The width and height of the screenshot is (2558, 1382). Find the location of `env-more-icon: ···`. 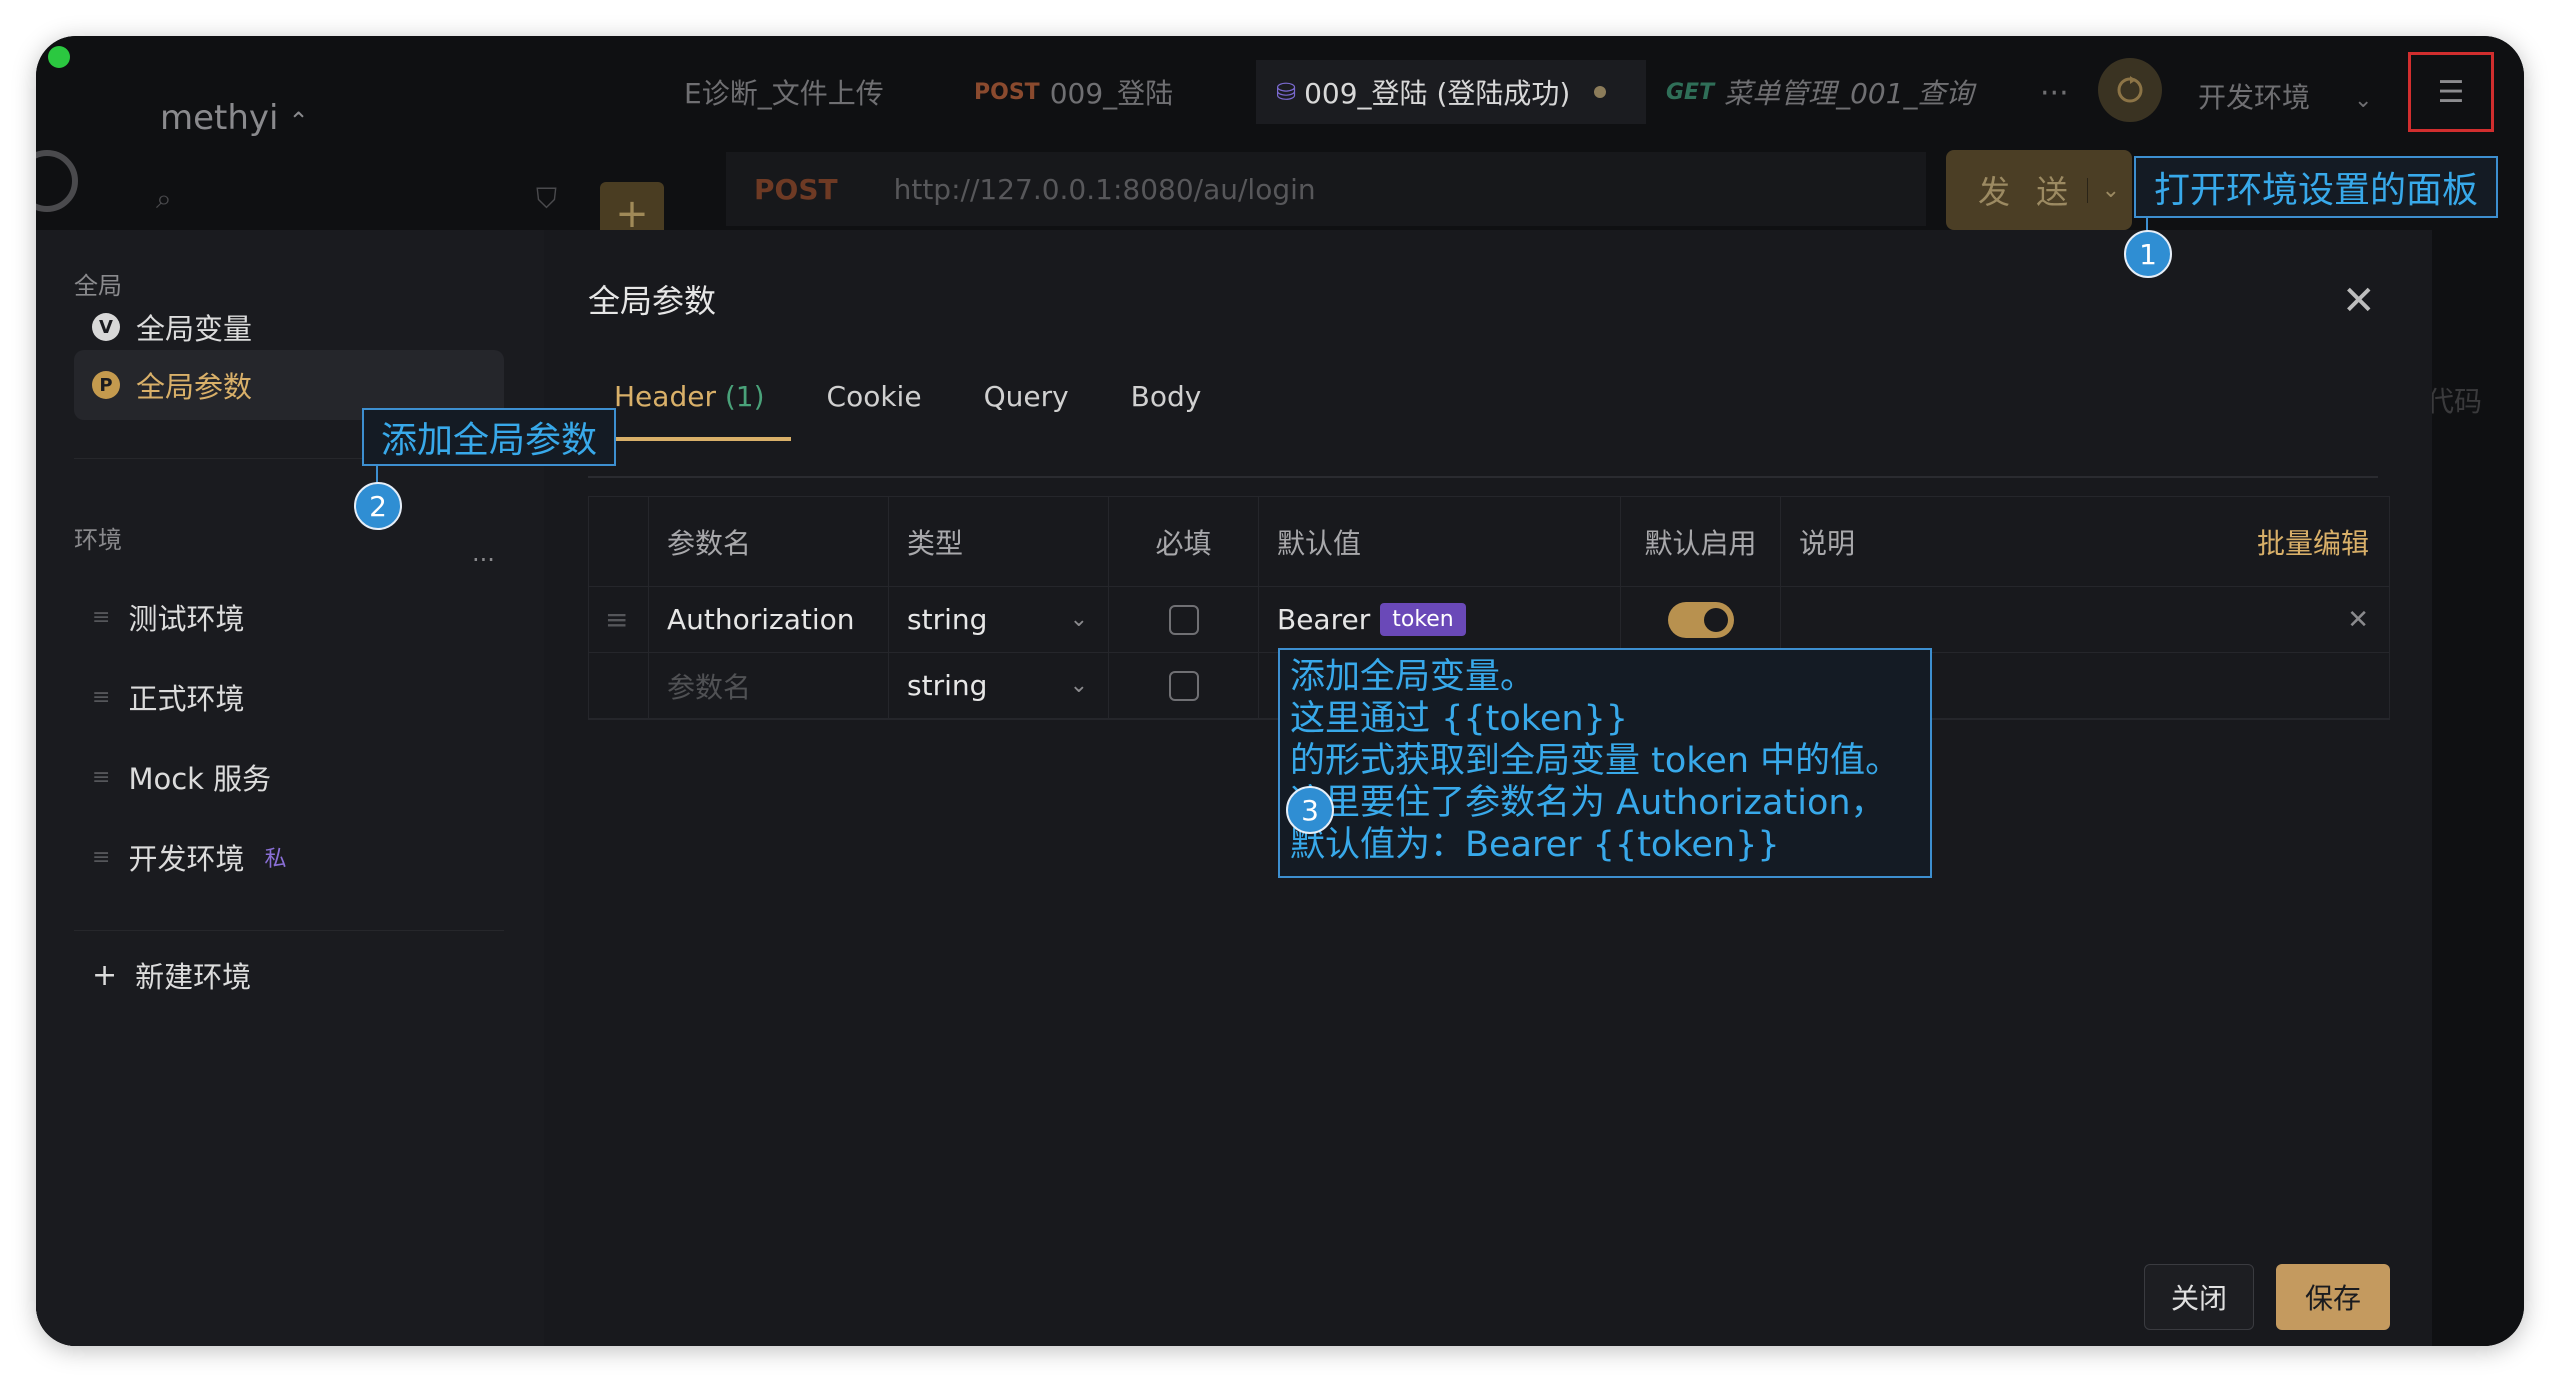

env-more-icon: ··· is located at coordinates (483, 560).